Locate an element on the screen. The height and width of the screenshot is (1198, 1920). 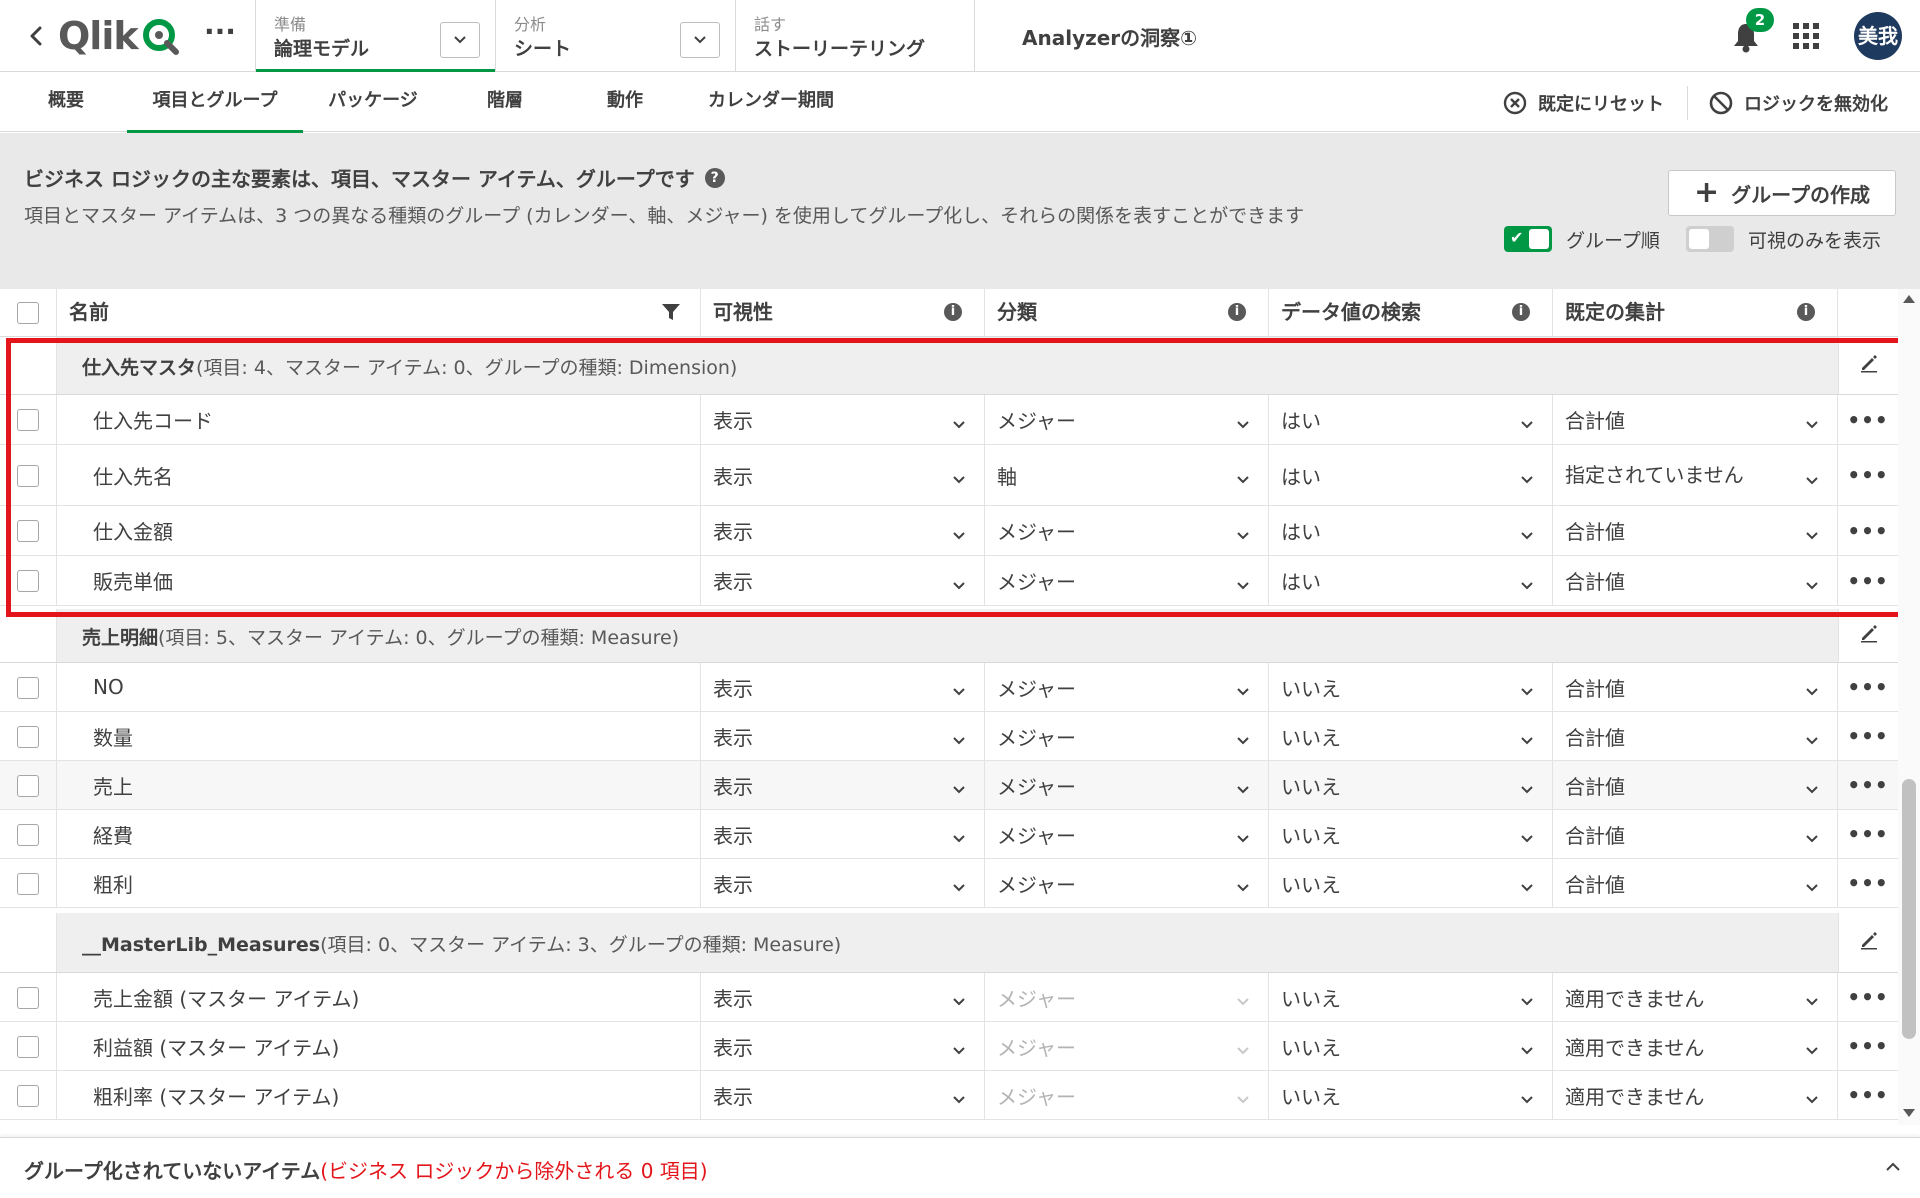
select-all-checkbox is located at coordinates (28, 313).